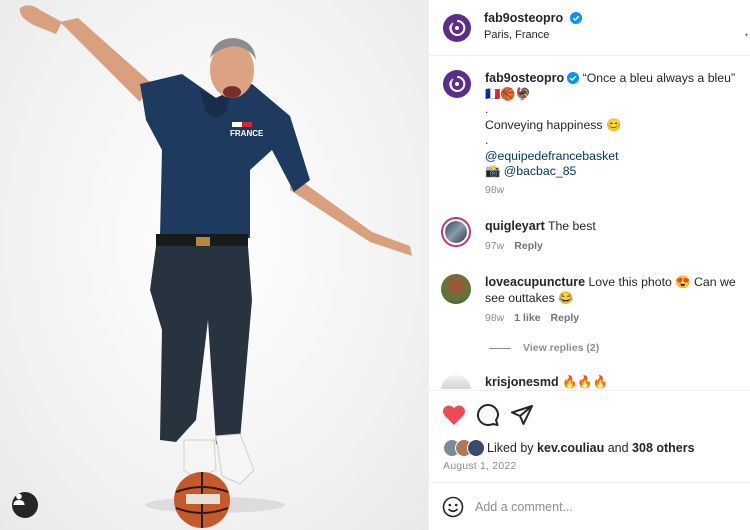 The width and height of the screenshot is (750, 530). What do you see at coordinates (454, 415) in the screenshot?
I see `heart-icon` at bounding box center [454, 415].